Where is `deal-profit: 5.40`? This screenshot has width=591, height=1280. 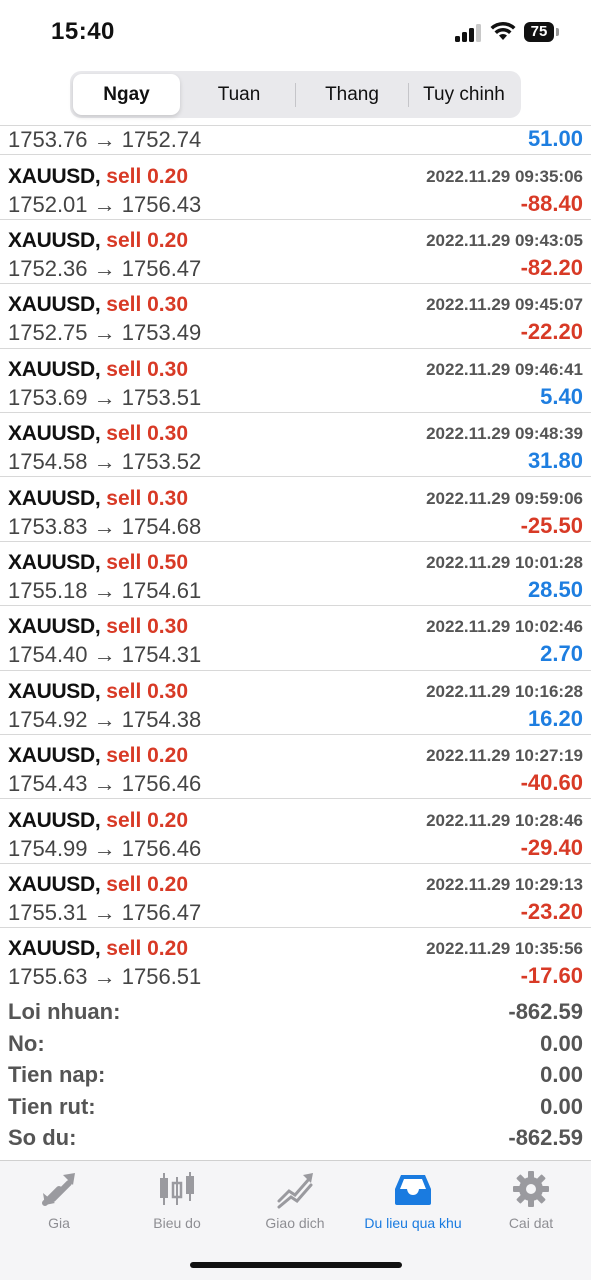
deal-profit: 5.40 is located at coordinates (561, 396).